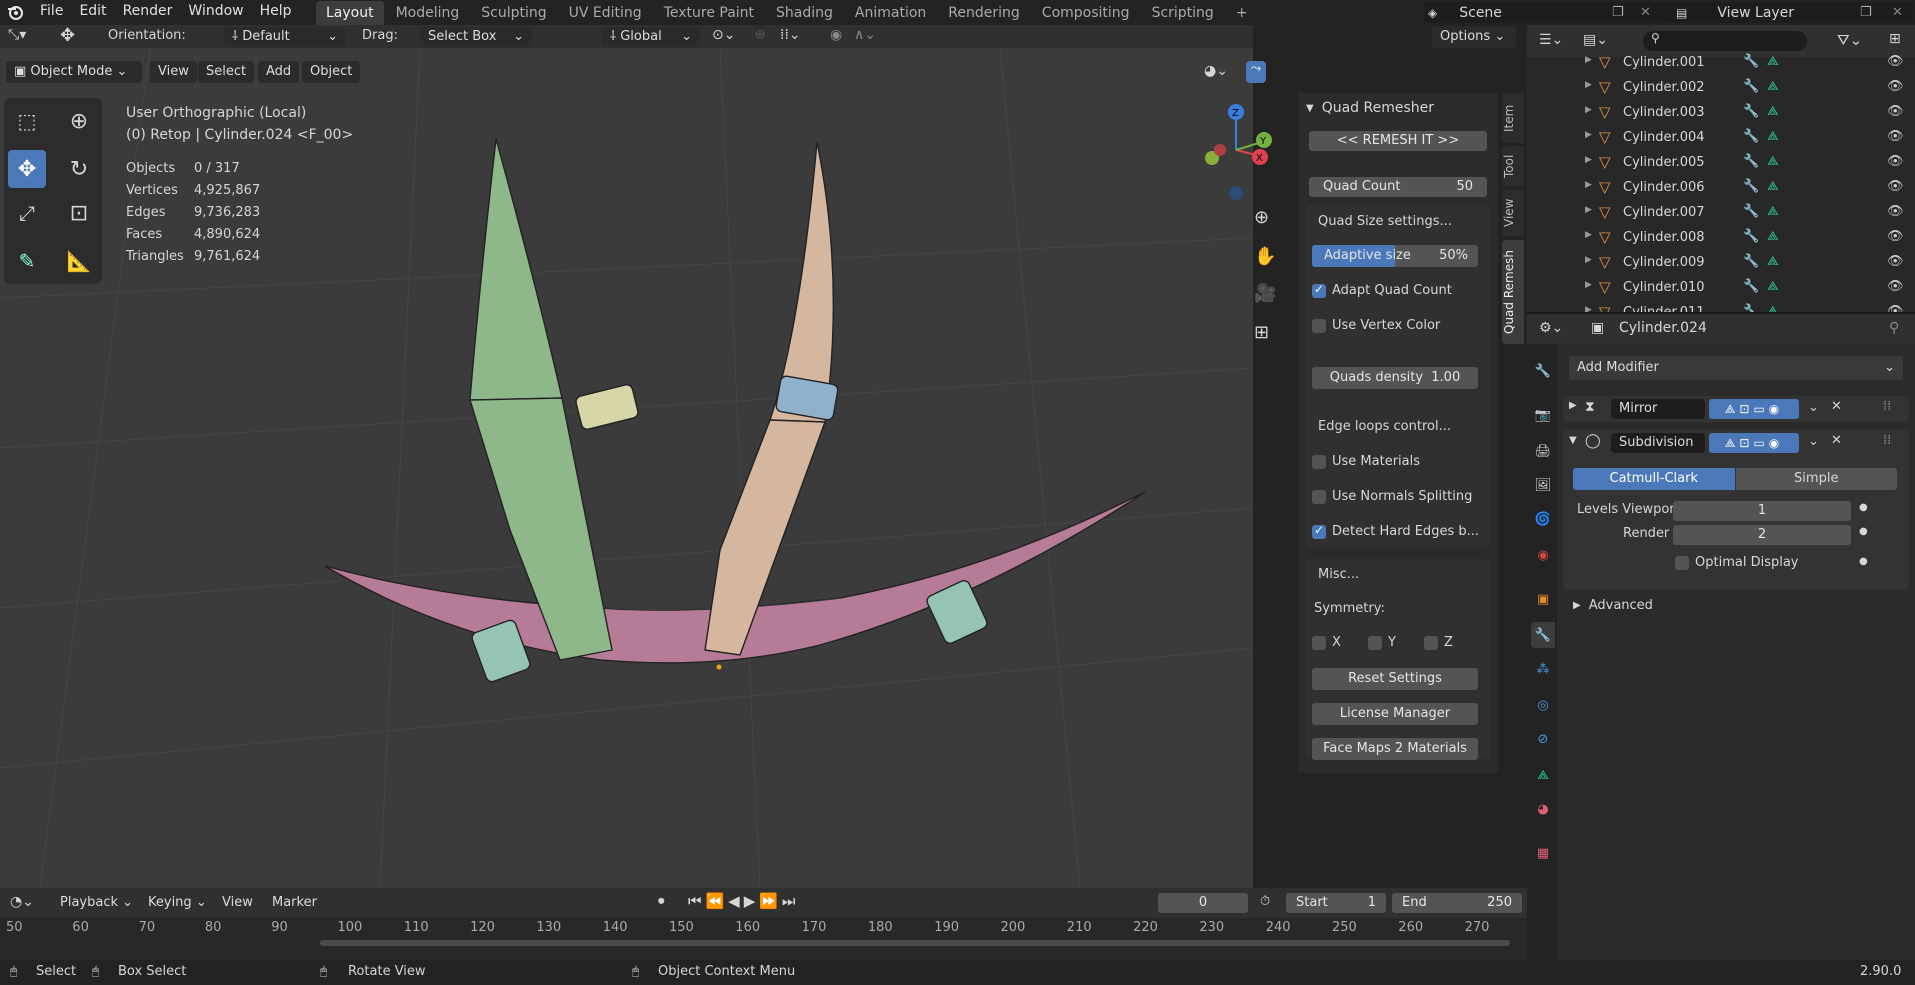 This screenshot has height=985, width=1915. I want to click on face-maps-button: Face Maps 2 Materials, so click(1395, 749).